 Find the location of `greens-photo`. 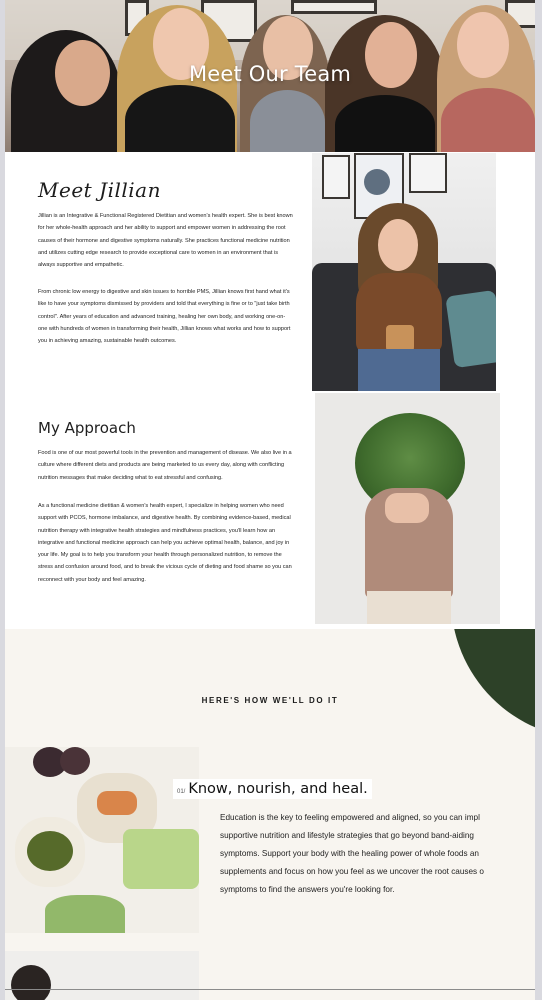

greens-photo is located at coordinates (407, 508).